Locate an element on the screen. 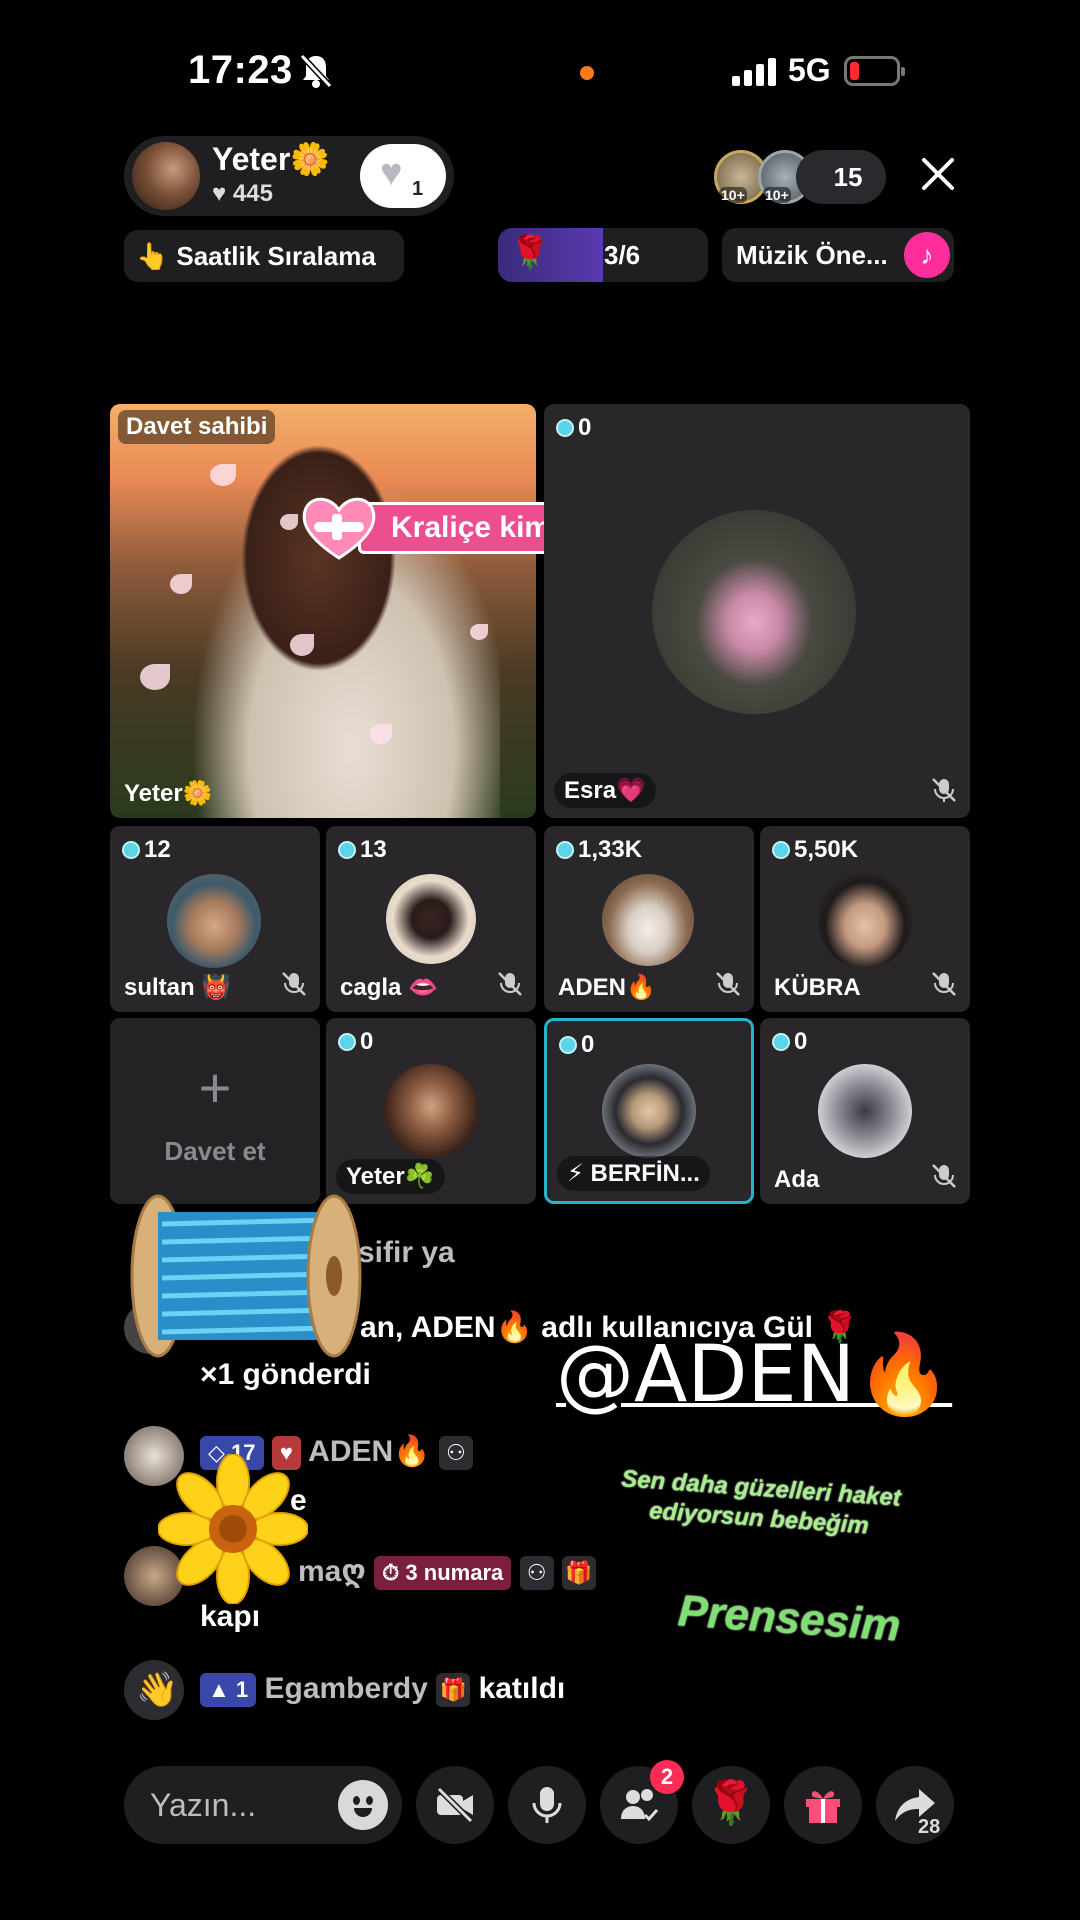 Image resolution: width=1080 pixels, height=1920 pixels. privacy-indicator-dot is located at coordinates (587, 73).